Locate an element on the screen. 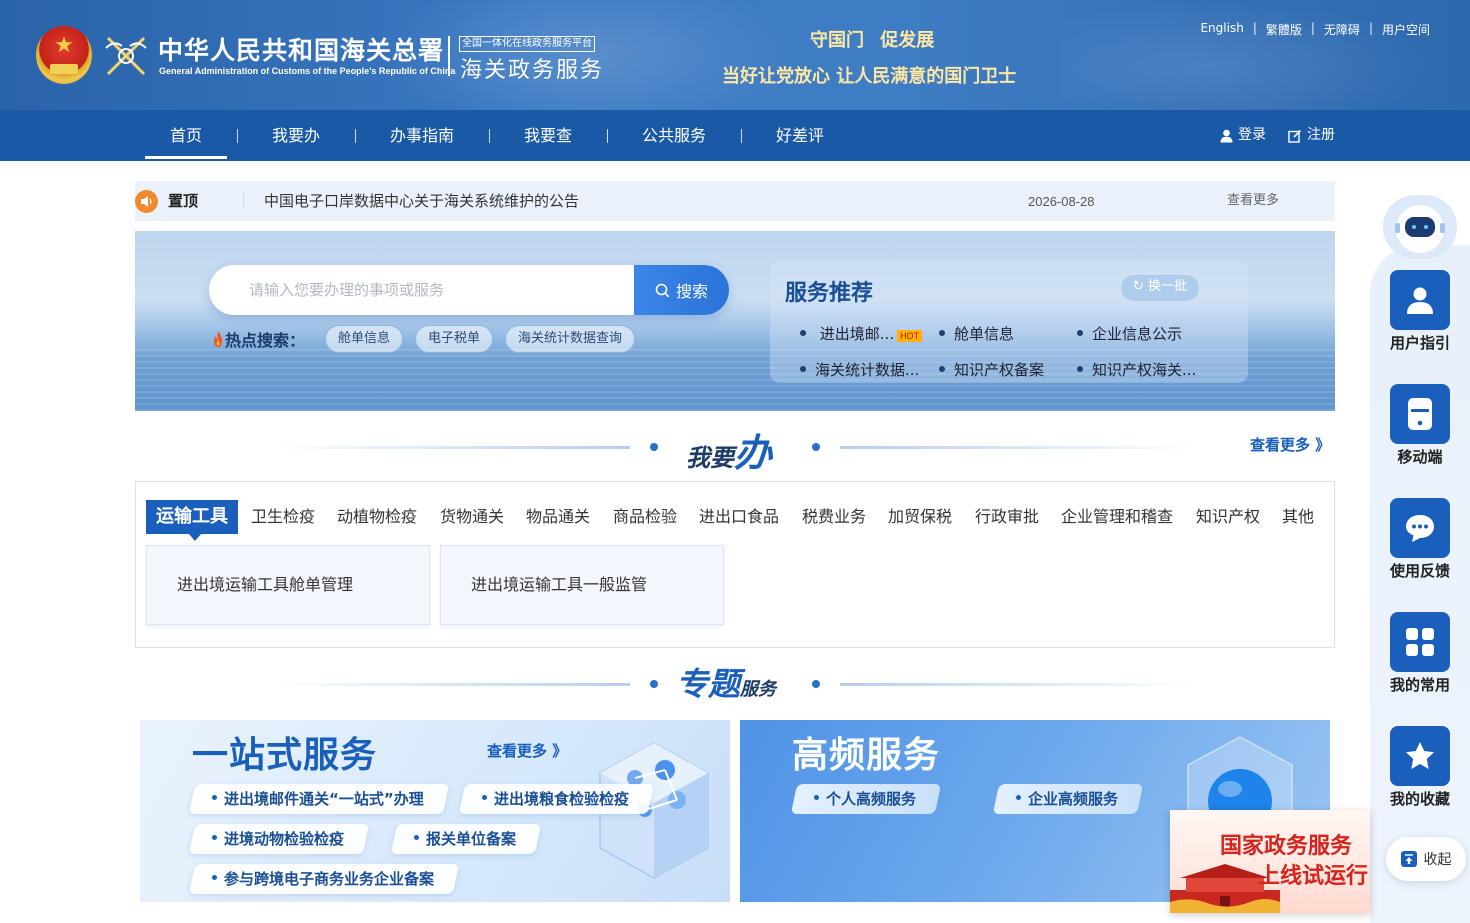 This screenshot has width=1470, height=923. onestop-item-label: 进出境粮食检验检疫 is located at coordinates (562, 799).